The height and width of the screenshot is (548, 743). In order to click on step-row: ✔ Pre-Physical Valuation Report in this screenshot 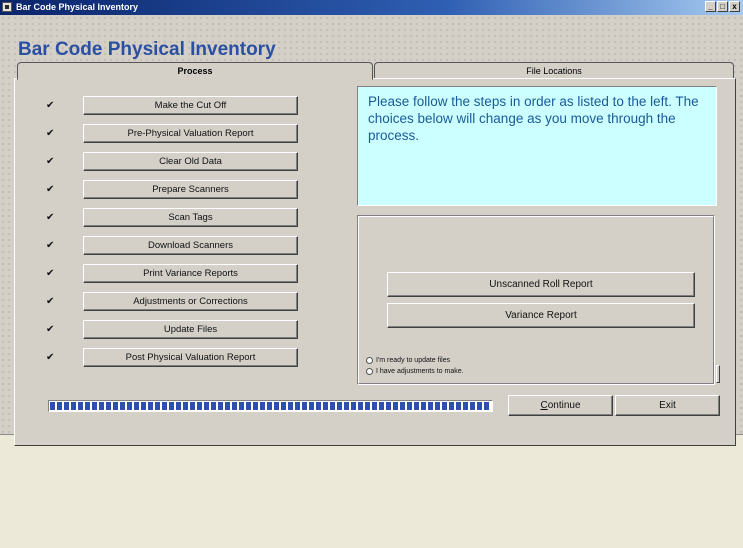, I will do `click(176, 134)`.